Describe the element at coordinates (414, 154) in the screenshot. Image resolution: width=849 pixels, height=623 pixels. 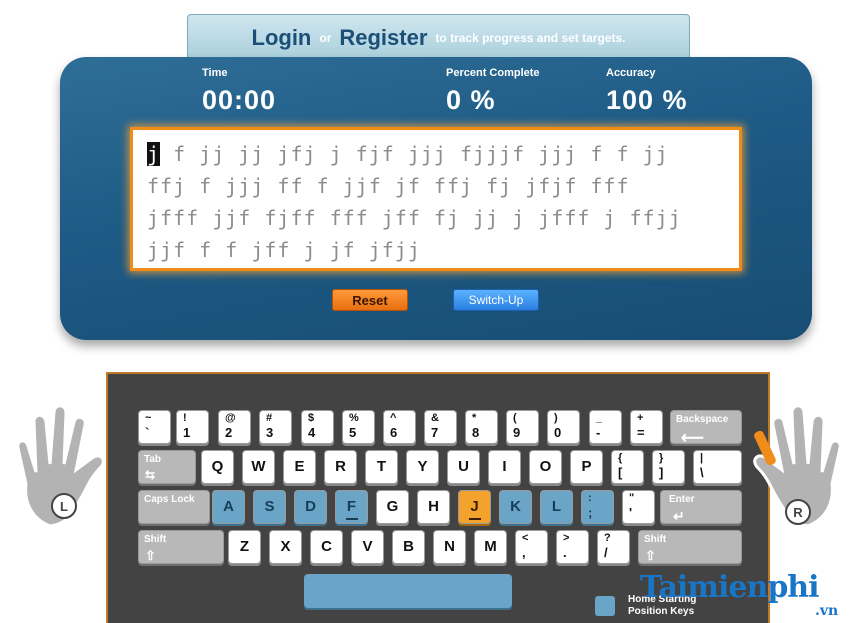
I see `text-line-1-rest: f jj jj jfj j fjf jjj fjjjf jjj f f jj` at that location.